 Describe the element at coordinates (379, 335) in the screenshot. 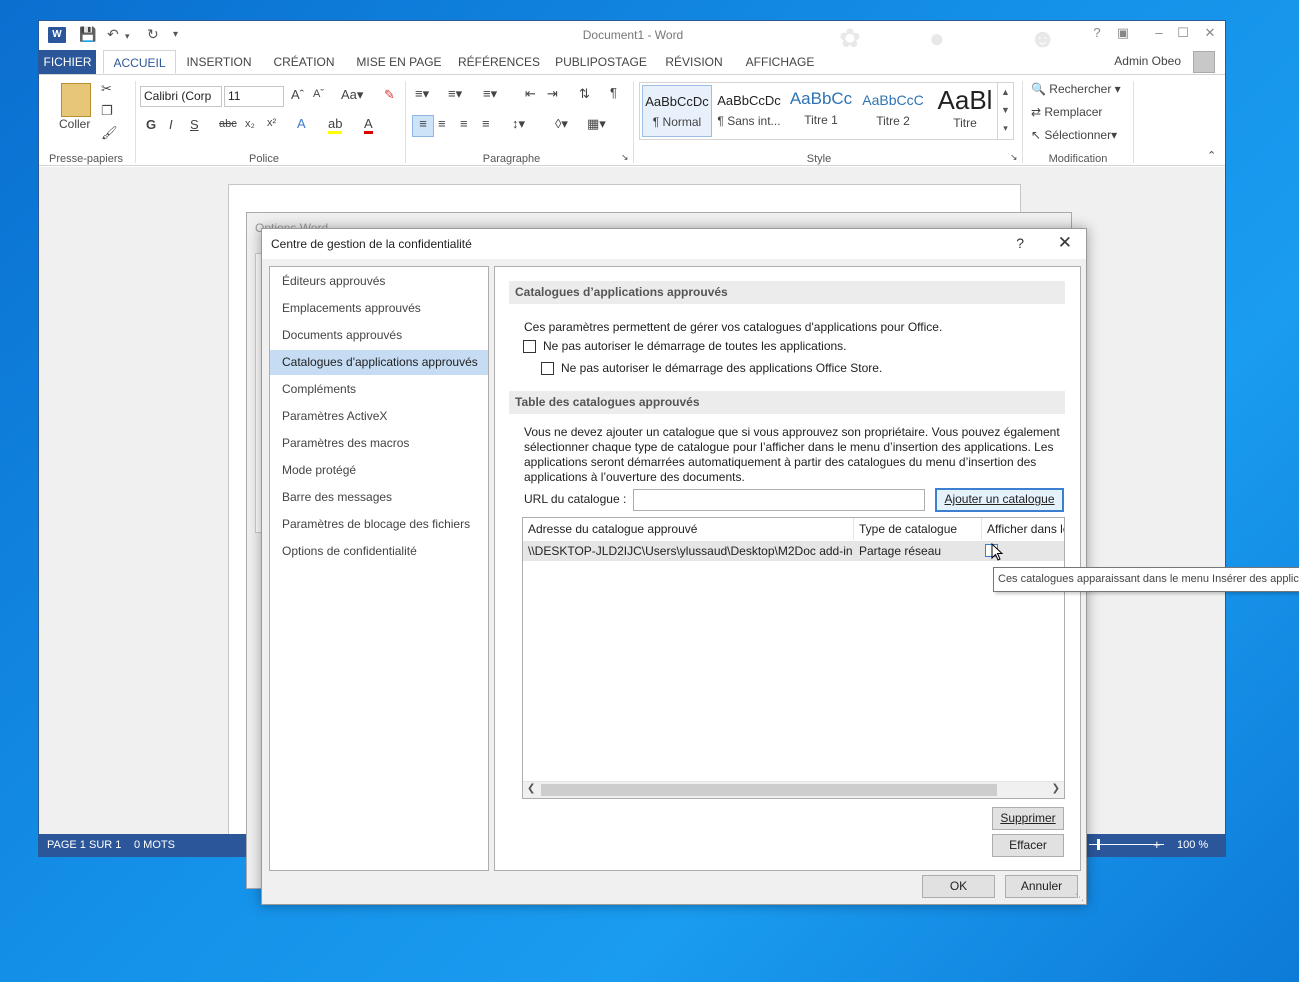

I see `nav-item-trusted-documents: Documents approuvés` at that location.